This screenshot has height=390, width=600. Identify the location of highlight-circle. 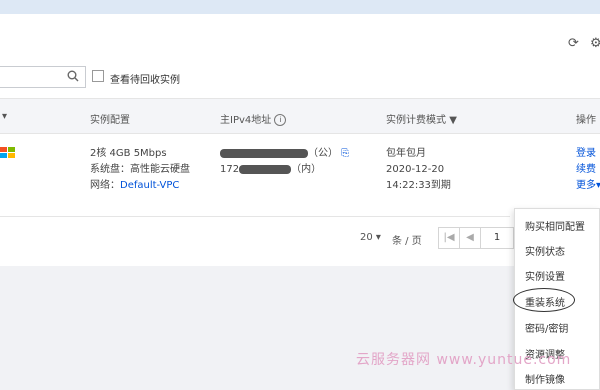
(544, 300).